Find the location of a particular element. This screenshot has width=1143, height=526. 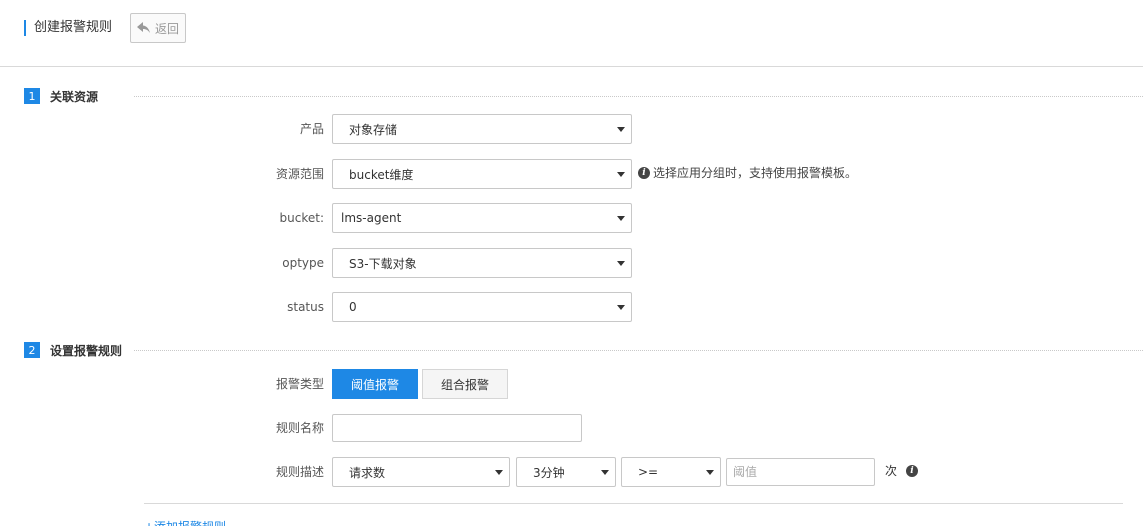

unit-label: 次 is located at coordinates (891, 471).